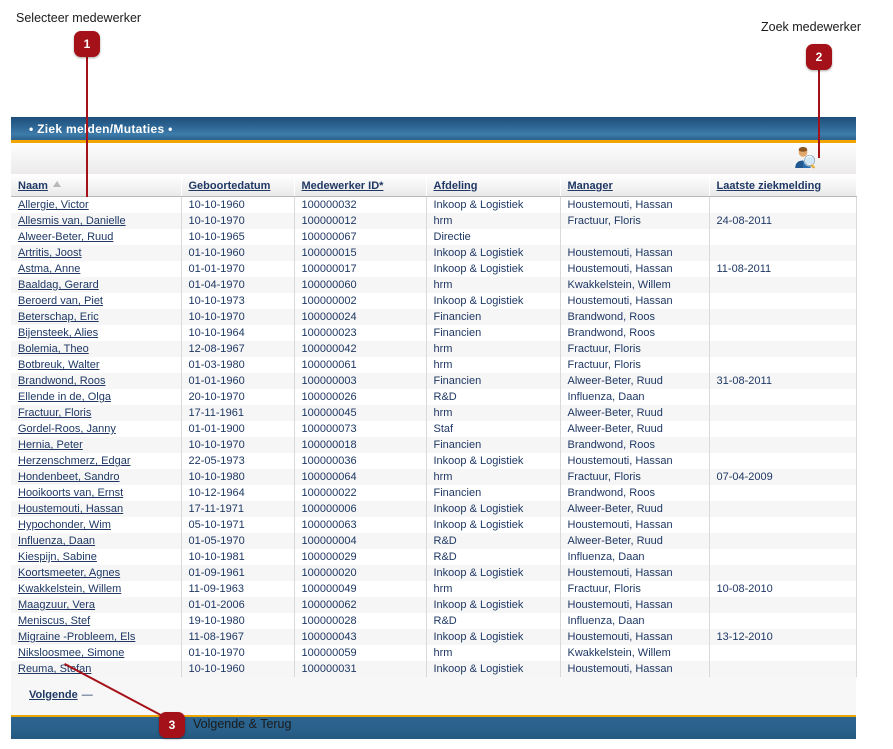  Describe the element at coordinates (635, 589) in the screenshot. I see `cell-manager: Fractuur, Floris` at that location.